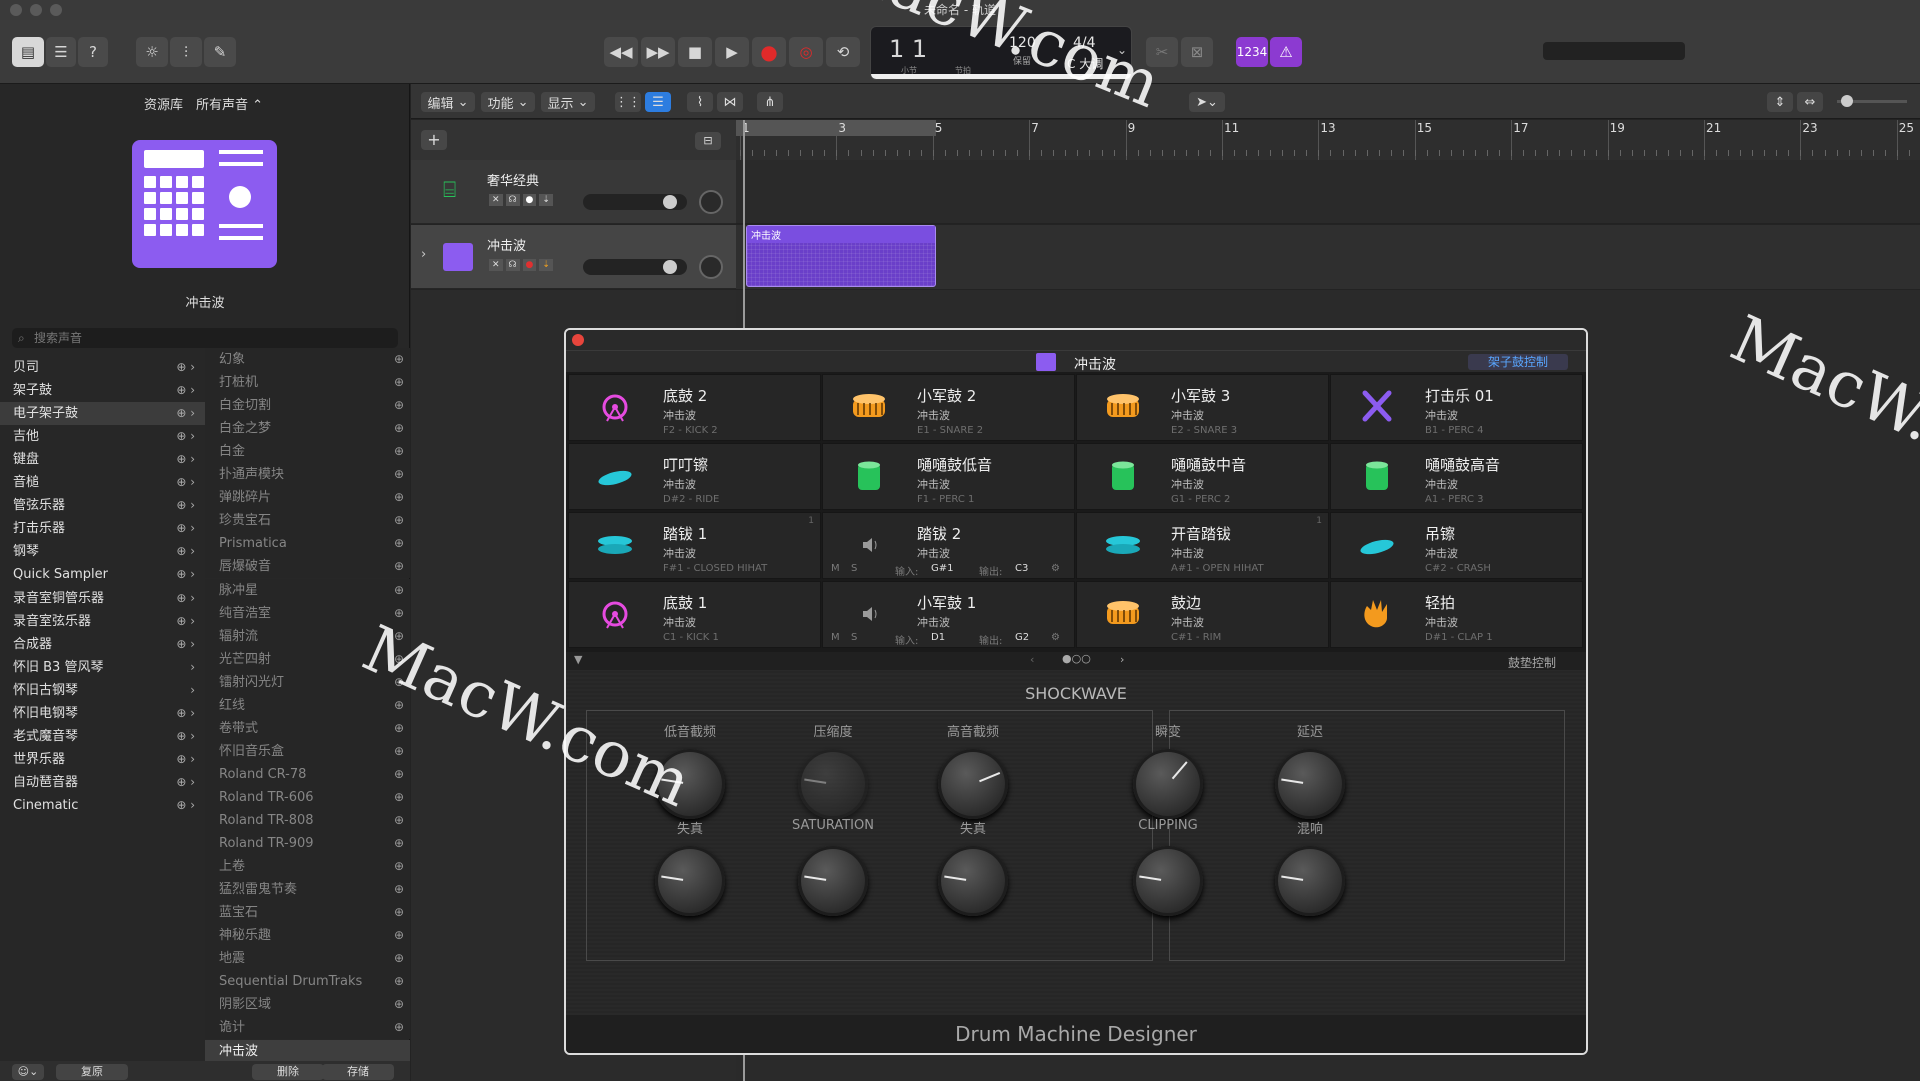 This screenshot has width=1920, height=1081. I want to click on track-name: 奢华经典, so click(513, 179).